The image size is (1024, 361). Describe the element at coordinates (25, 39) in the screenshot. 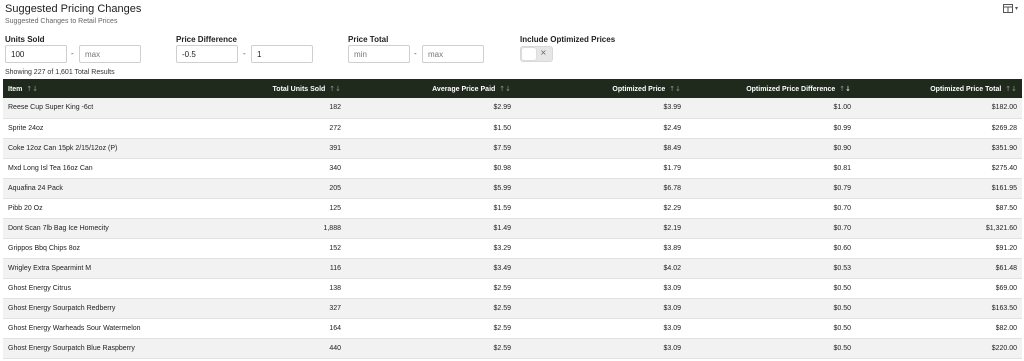

I see `units-sold-label: Units Sold` at that location.